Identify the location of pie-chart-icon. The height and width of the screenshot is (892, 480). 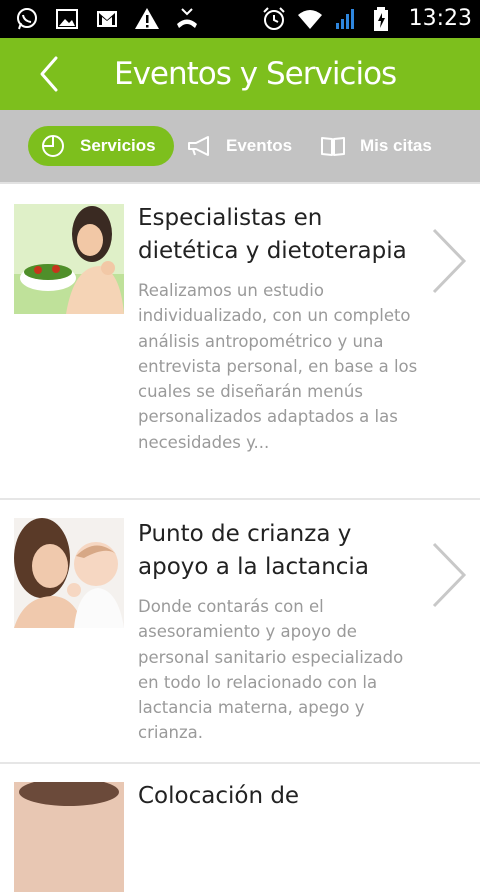
(53, 146).